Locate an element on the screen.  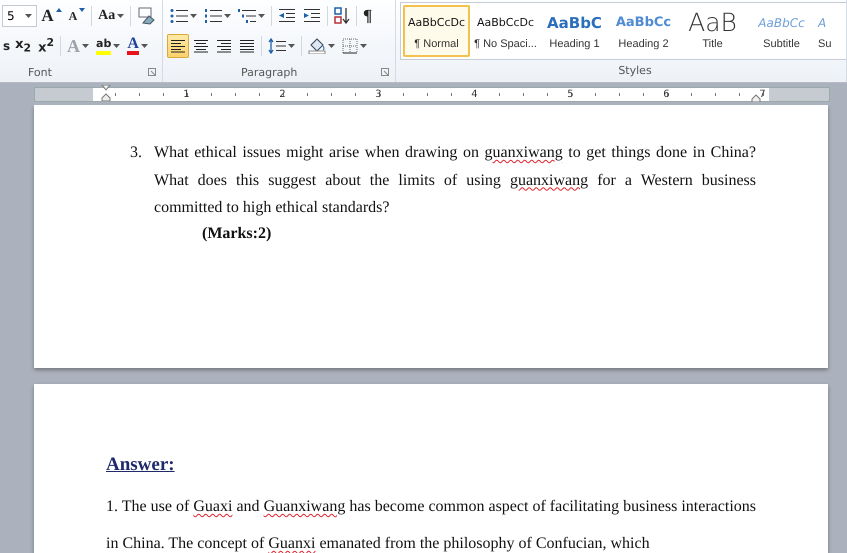
shrink-font-button: A is located at coordinates (77, 16).